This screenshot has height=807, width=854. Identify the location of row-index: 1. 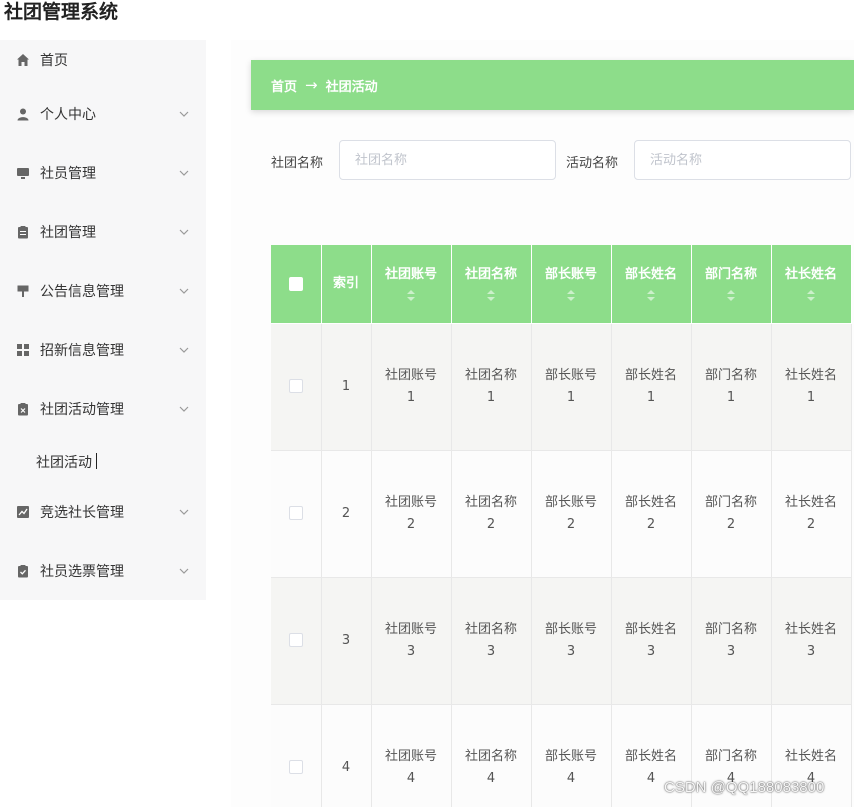
(346, 387).